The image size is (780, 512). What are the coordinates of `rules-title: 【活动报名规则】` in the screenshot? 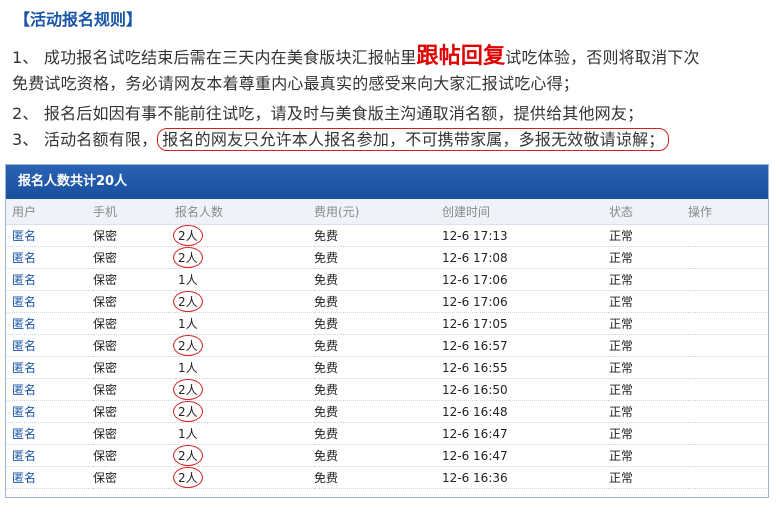 It's located at (78, 19).